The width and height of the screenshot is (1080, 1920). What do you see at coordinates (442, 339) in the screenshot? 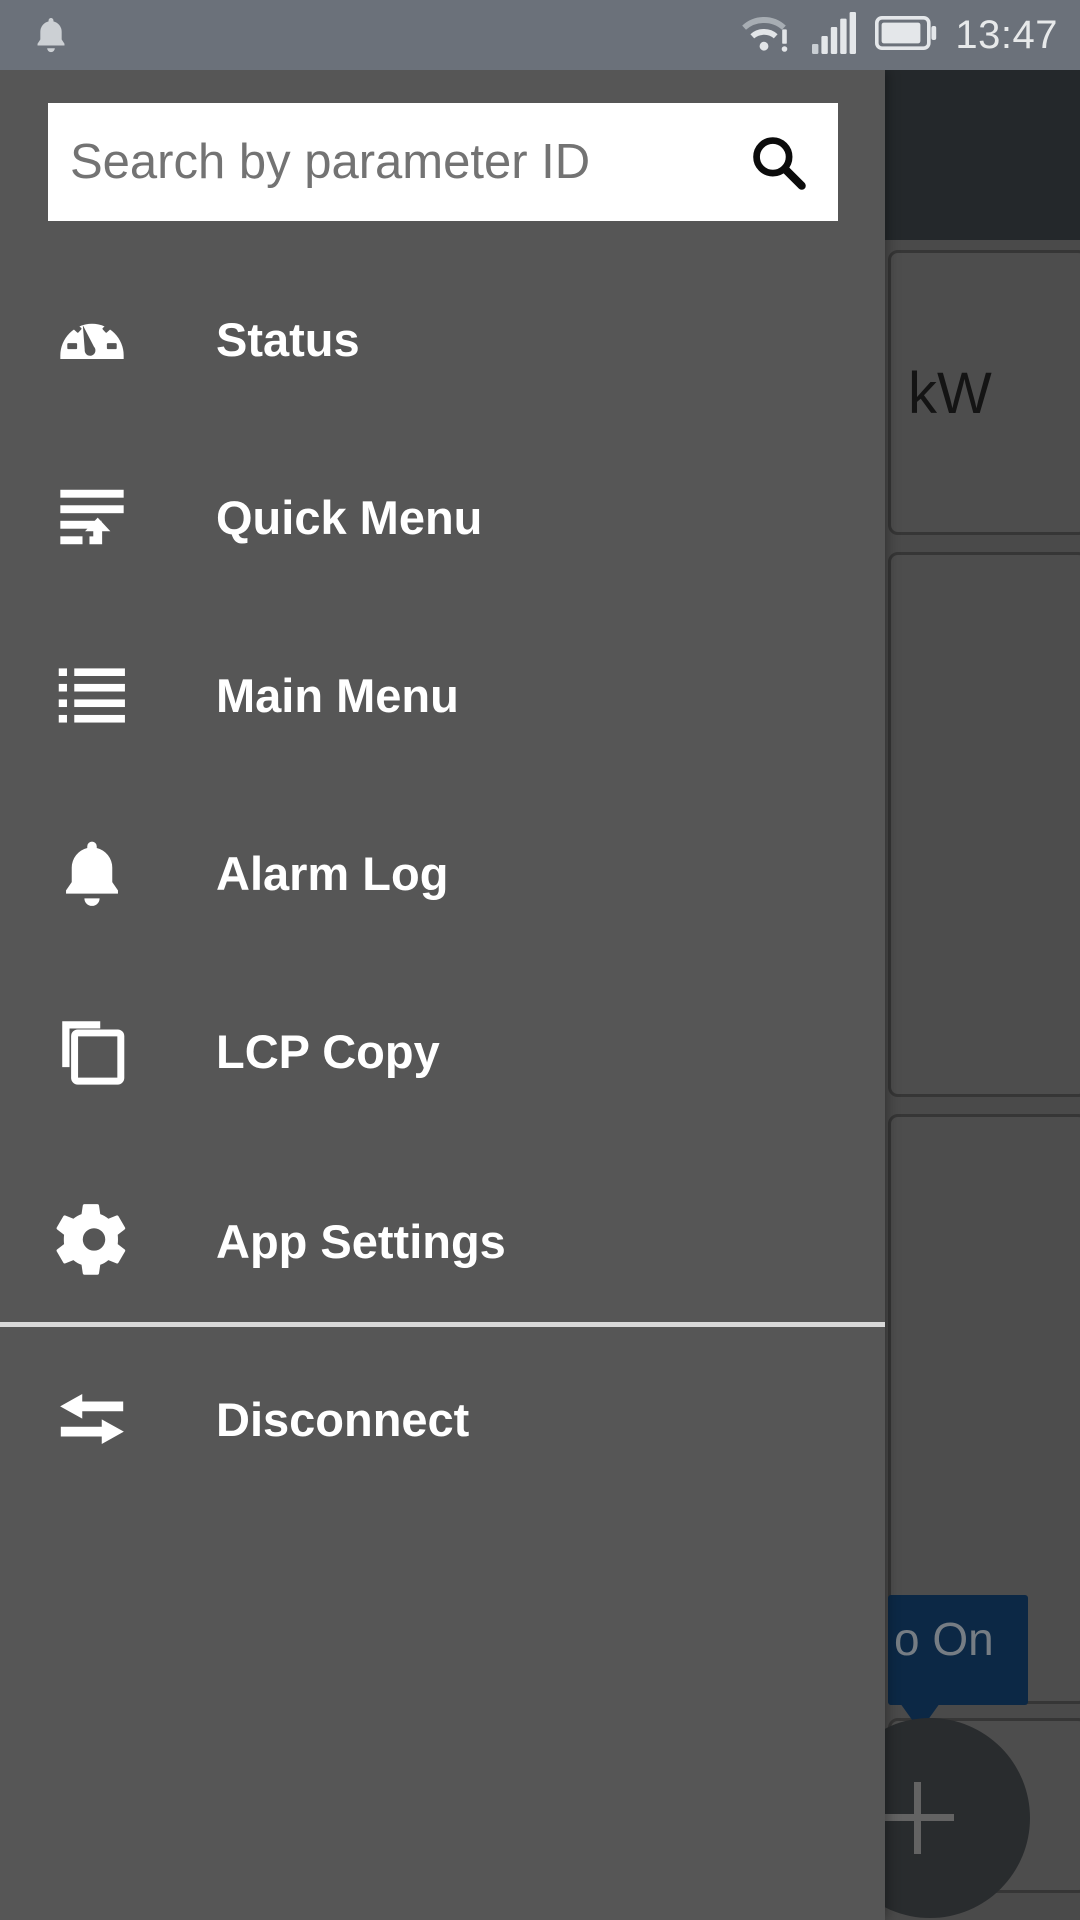
I see `drawer-item-status: Status` at bounding box center [442, 339].